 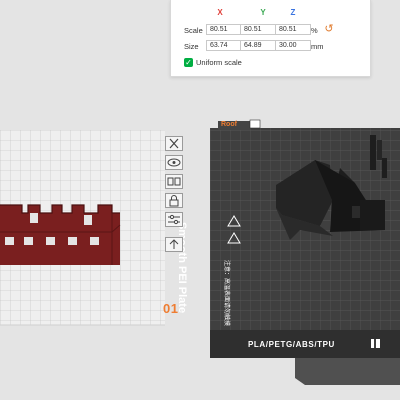 What do you see at coordinates (375, 343) in the screenshot?
I see `bambu-logo-icon` at bounding box center [375, 343].